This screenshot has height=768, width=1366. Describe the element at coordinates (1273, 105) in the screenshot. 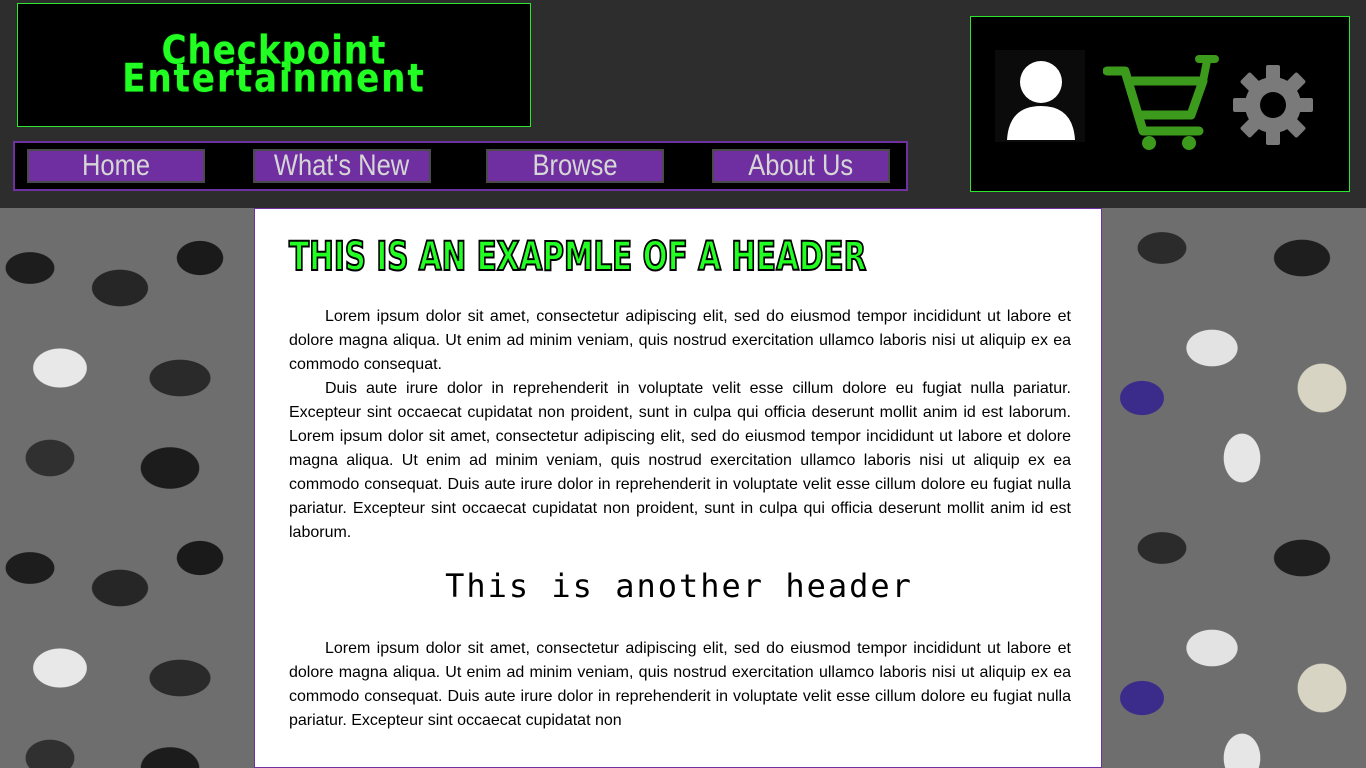

I see `gear-icon` at that location.